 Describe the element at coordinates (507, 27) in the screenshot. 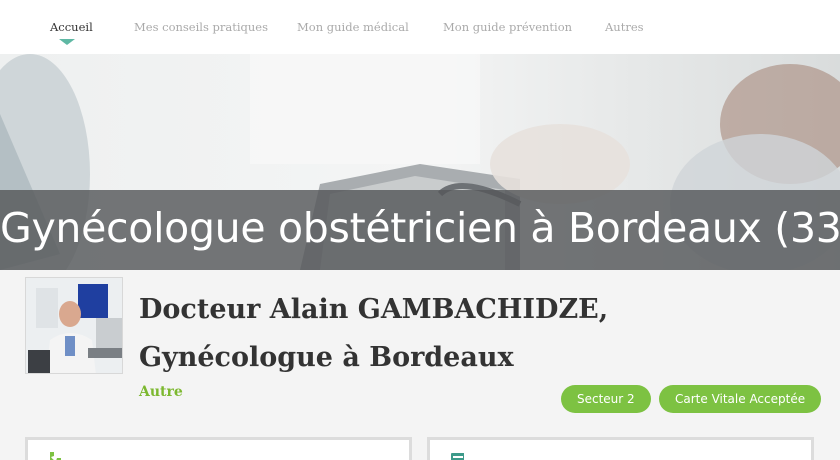

I see `nav-item-guide-prevention: Mon guide prévention` at that location.